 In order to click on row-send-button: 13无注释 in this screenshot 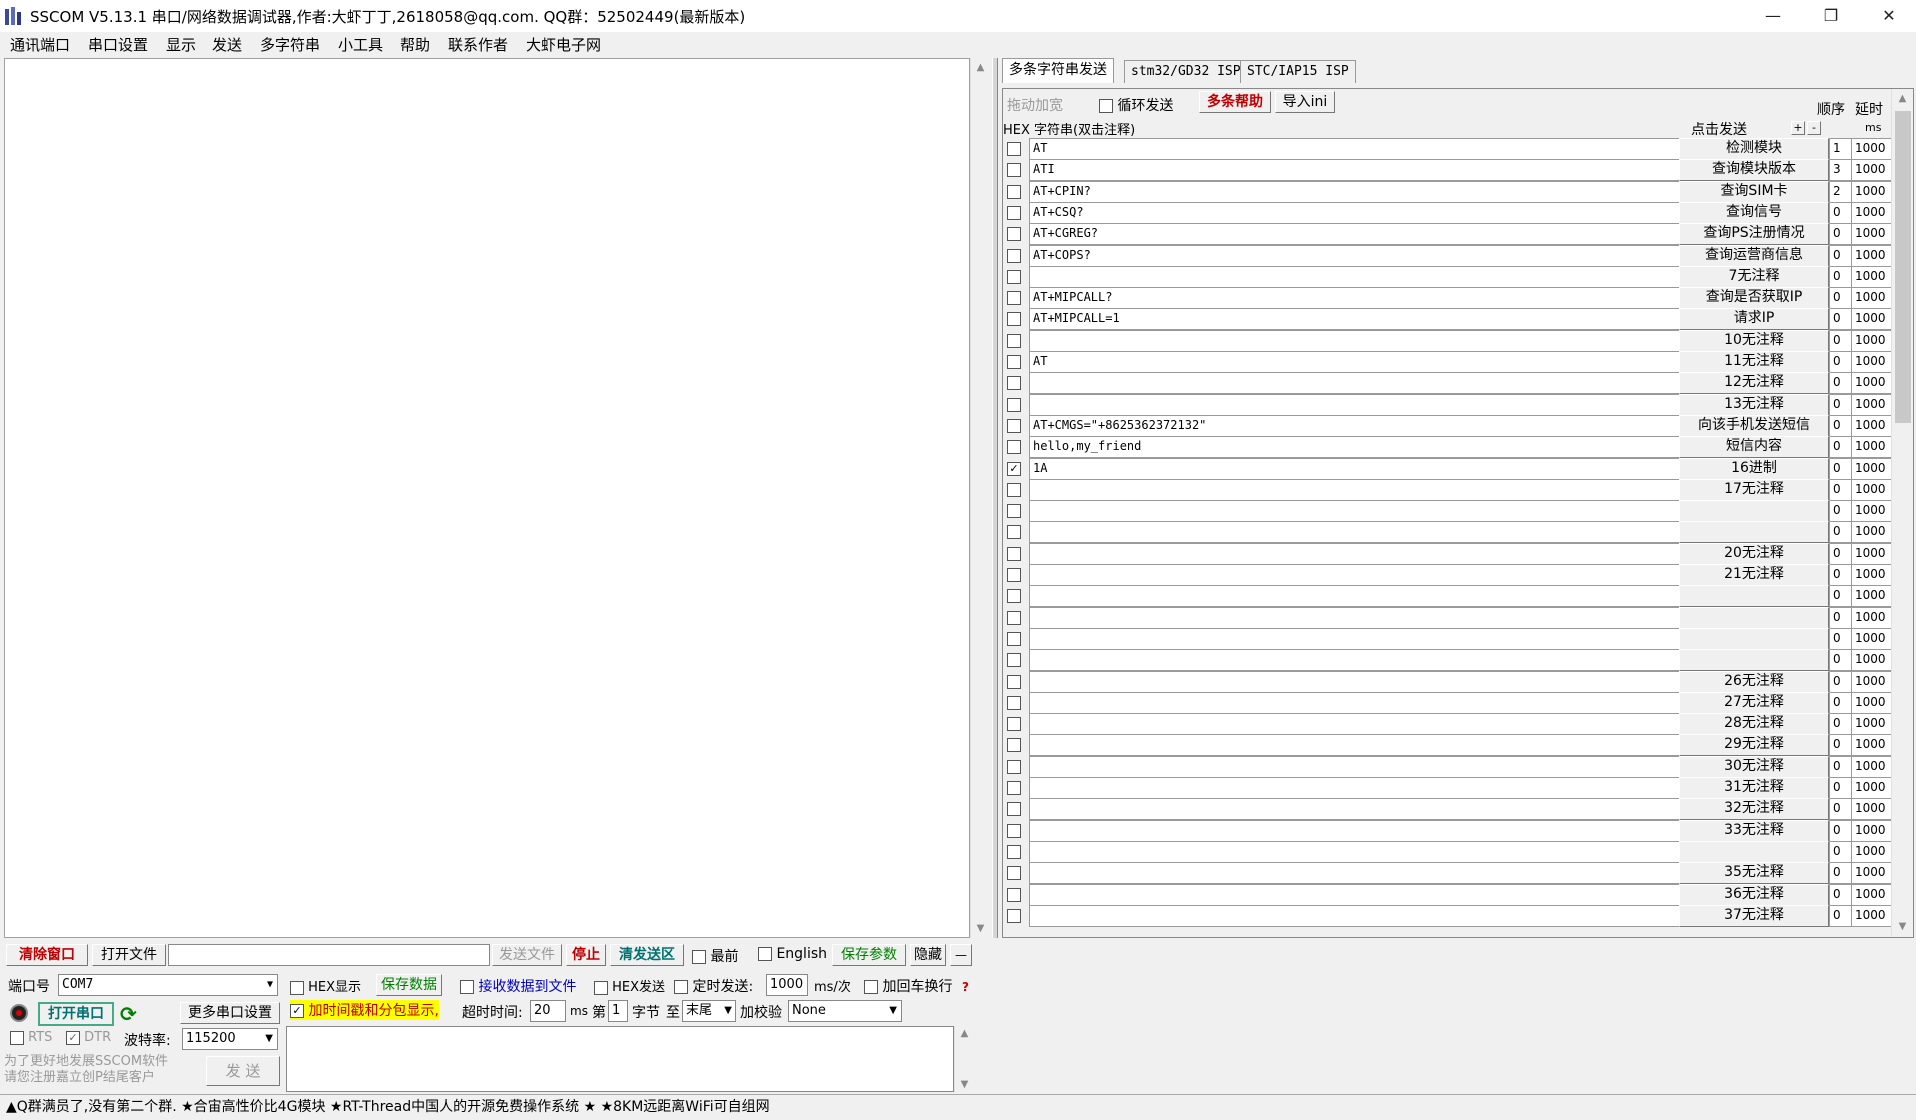, I will do `click(1754, 404)`.